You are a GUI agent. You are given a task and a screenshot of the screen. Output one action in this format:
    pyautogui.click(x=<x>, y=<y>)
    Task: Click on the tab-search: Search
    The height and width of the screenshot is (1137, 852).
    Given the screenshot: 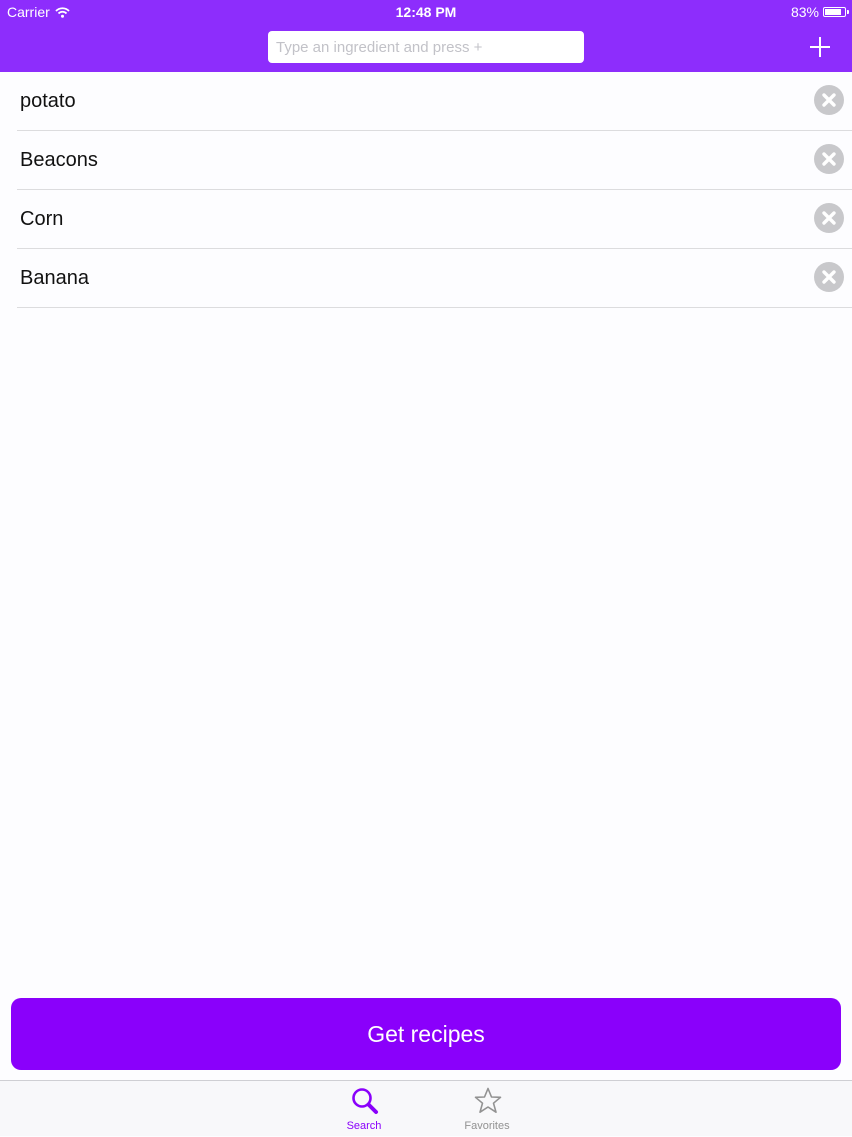 What is the action you would take?
    pyautogui.click(x=364, y=1109)
    